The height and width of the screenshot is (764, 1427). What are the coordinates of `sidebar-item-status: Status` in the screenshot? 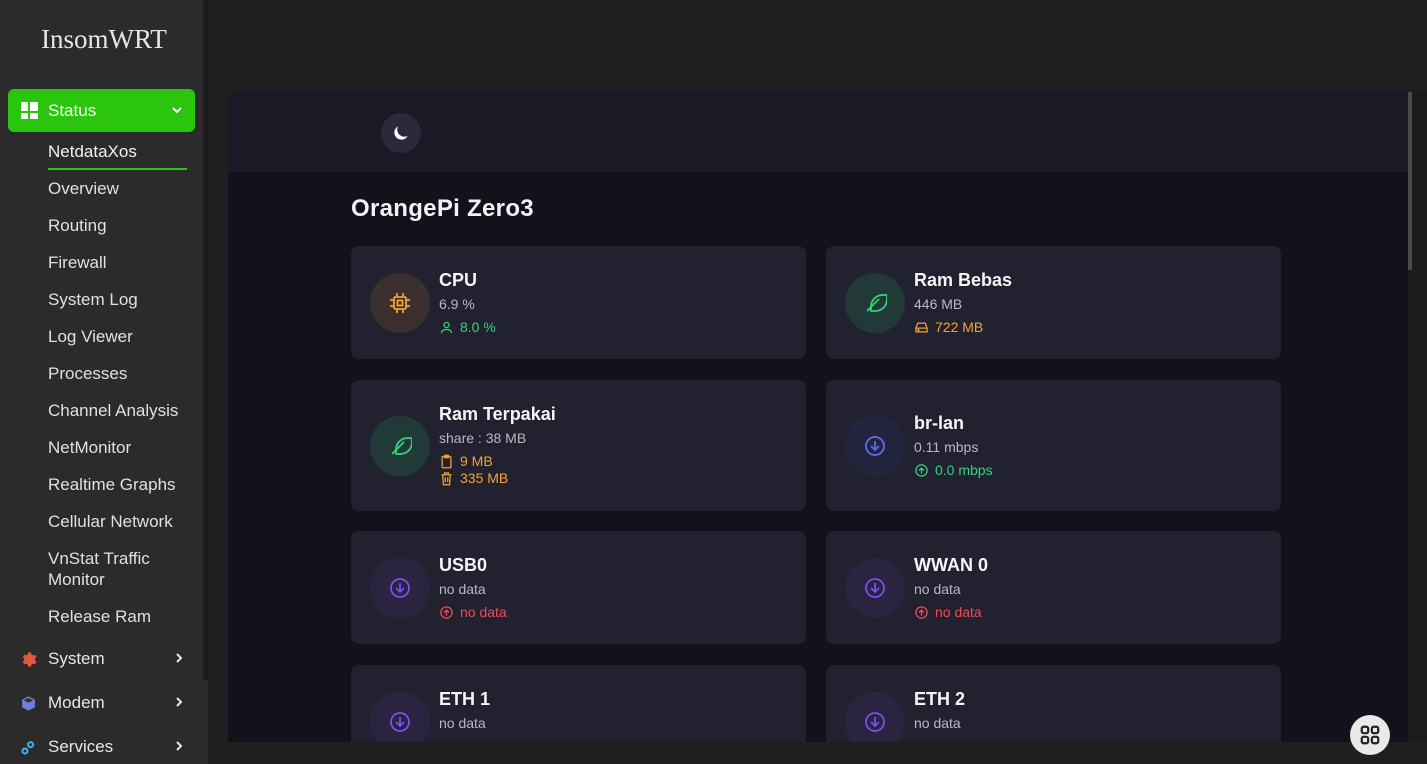 It's located at (101, 110).